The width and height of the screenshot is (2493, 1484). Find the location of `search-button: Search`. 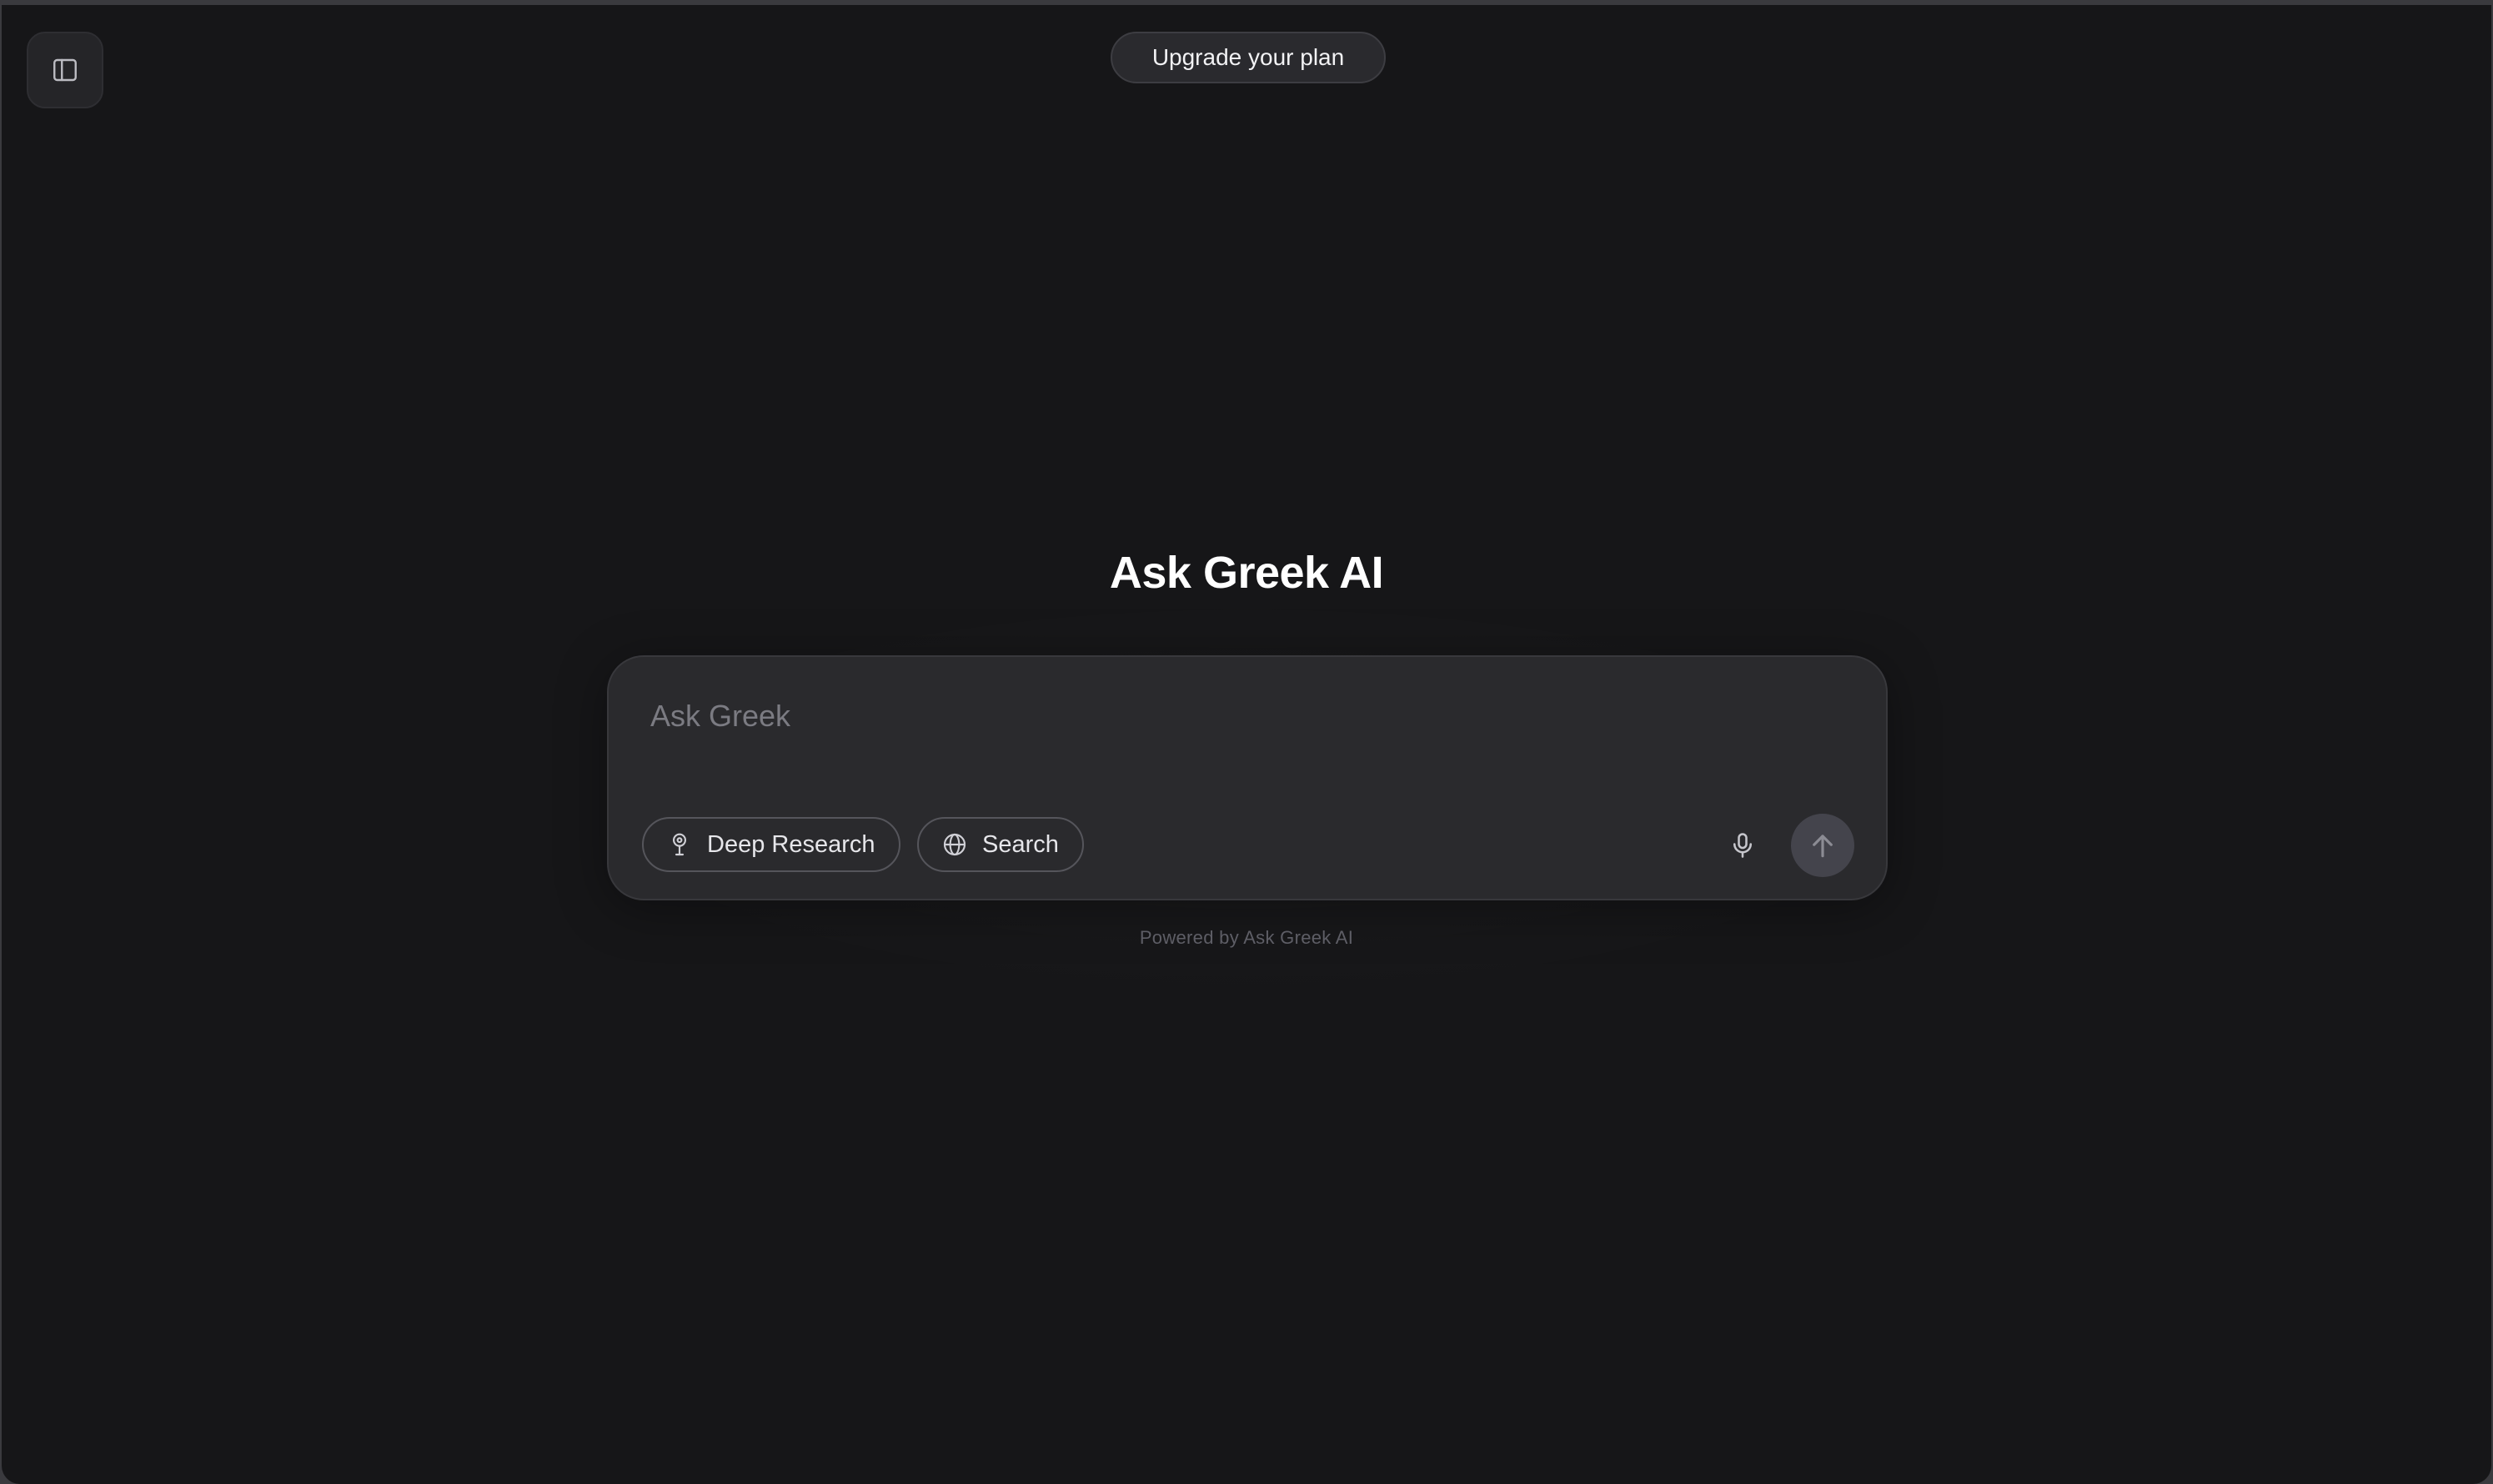

search-button: Search is located at coordinates (1000, 844).